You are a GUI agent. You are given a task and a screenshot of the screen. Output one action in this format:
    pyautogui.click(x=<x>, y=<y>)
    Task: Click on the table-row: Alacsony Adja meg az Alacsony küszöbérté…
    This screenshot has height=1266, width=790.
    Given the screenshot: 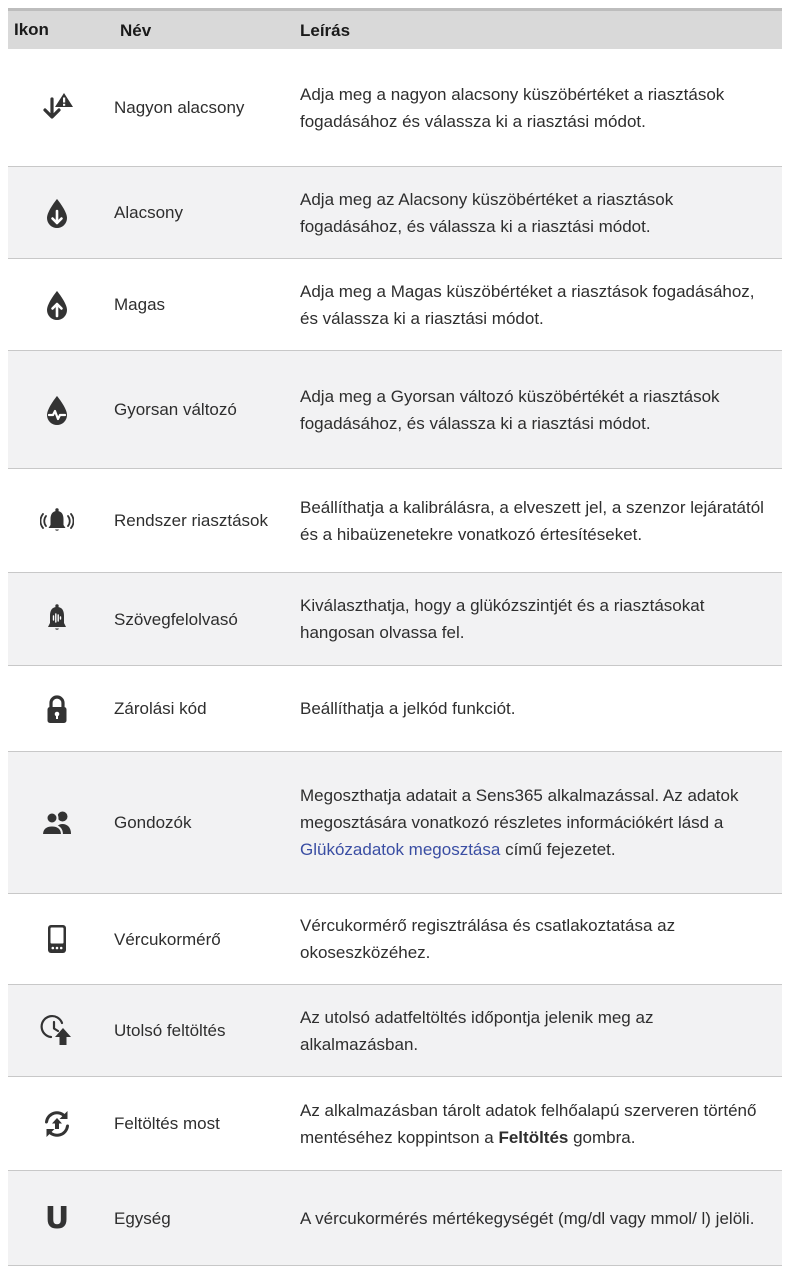 What is the action you would take?
    pyautogui.click(x=395, y=213)
    